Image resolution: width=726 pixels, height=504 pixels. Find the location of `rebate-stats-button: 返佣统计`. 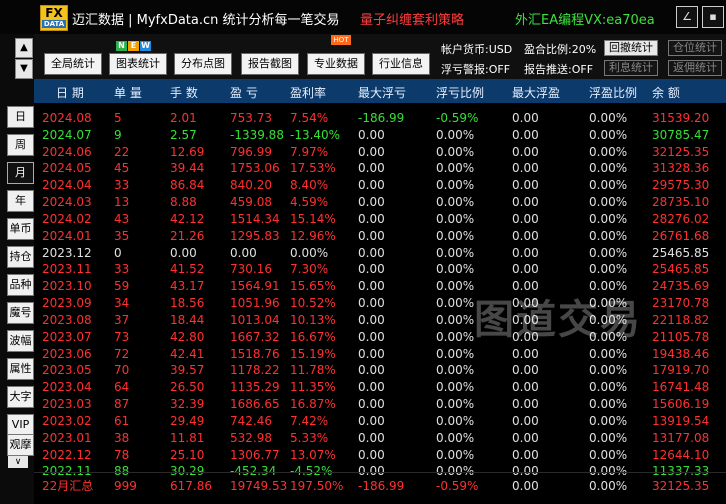

rebate-stats-button: 返佣统计 is located at coordinates (695, 68).